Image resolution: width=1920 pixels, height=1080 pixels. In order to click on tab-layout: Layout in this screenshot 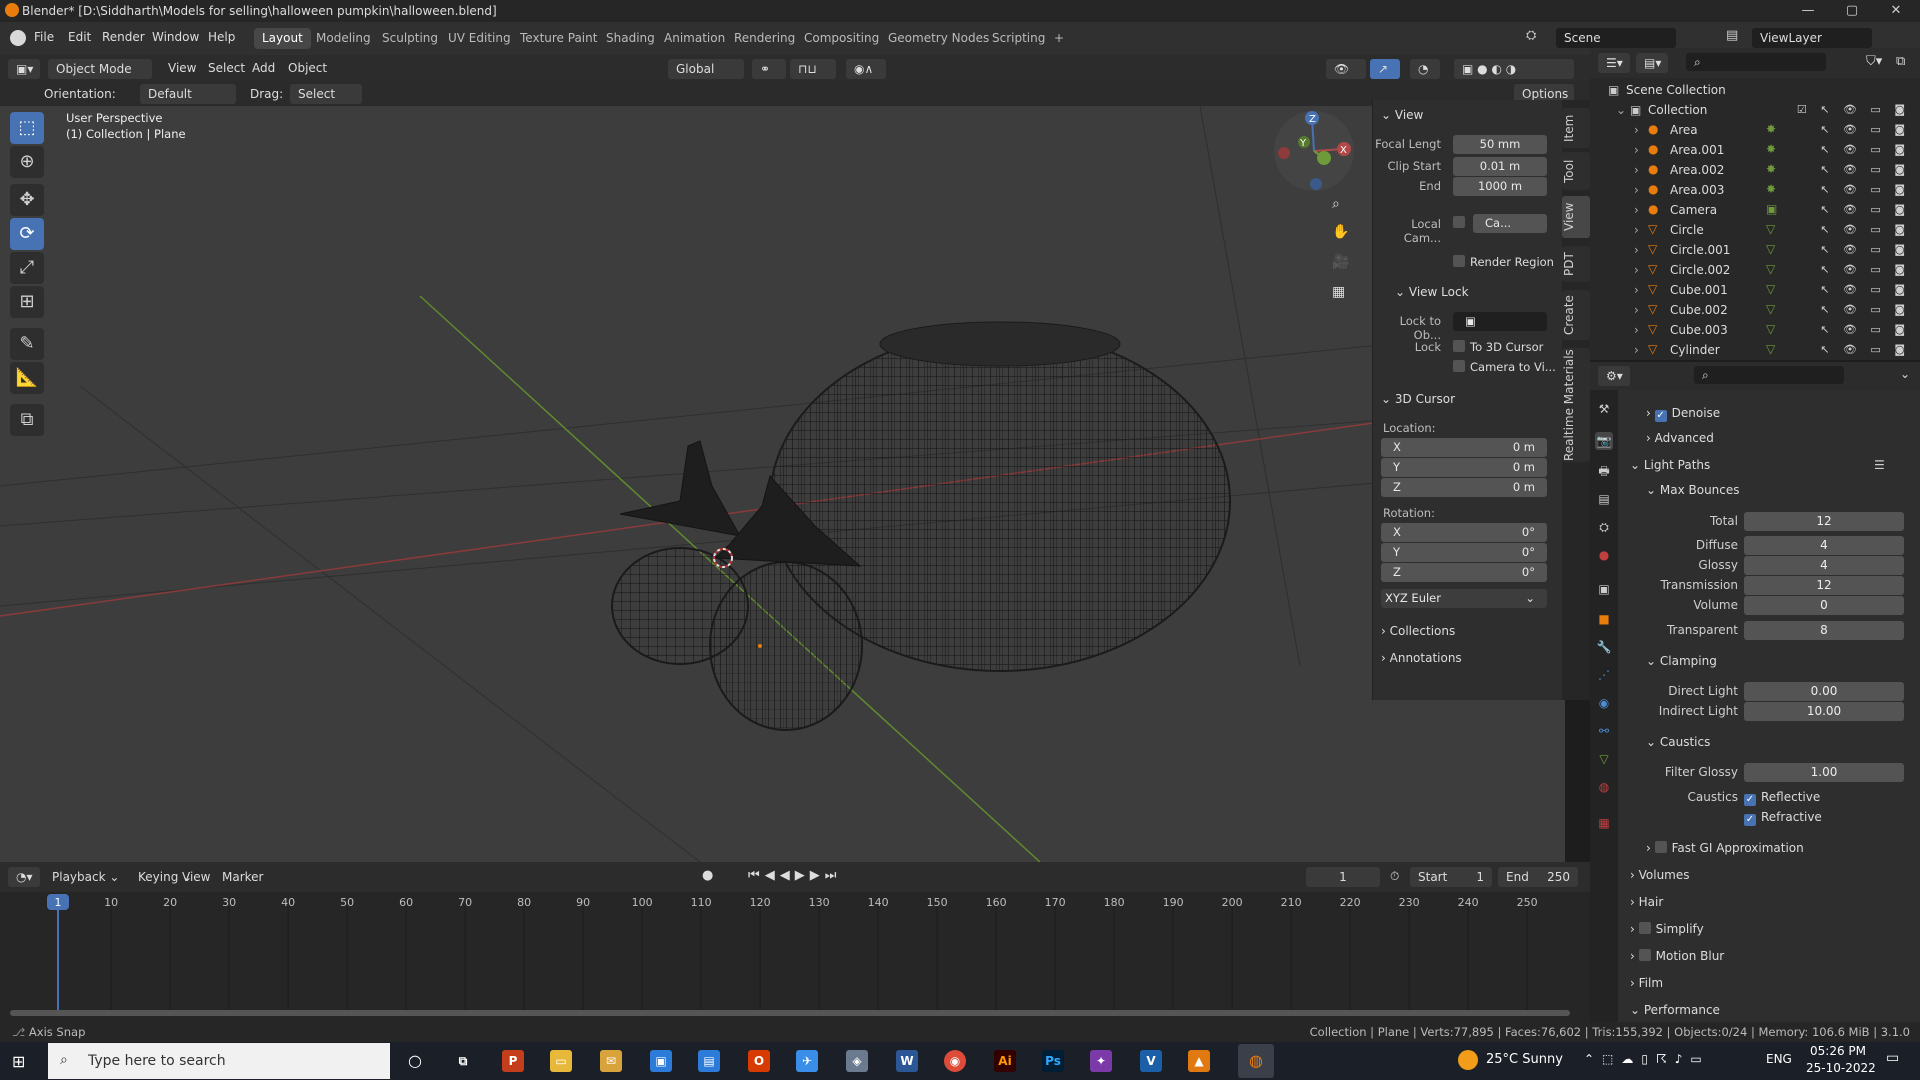, I will do `click(282, 38)`.